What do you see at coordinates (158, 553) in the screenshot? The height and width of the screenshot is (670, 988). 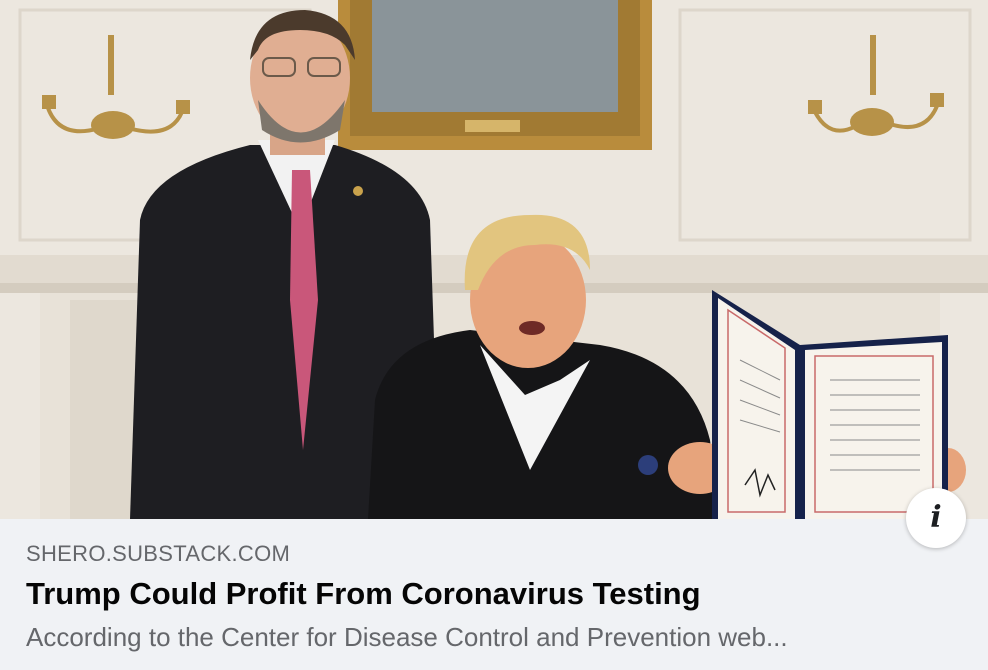 I see `link-domain: SHERO.SUBSTACK.COM` at bounding box center [158, 553].